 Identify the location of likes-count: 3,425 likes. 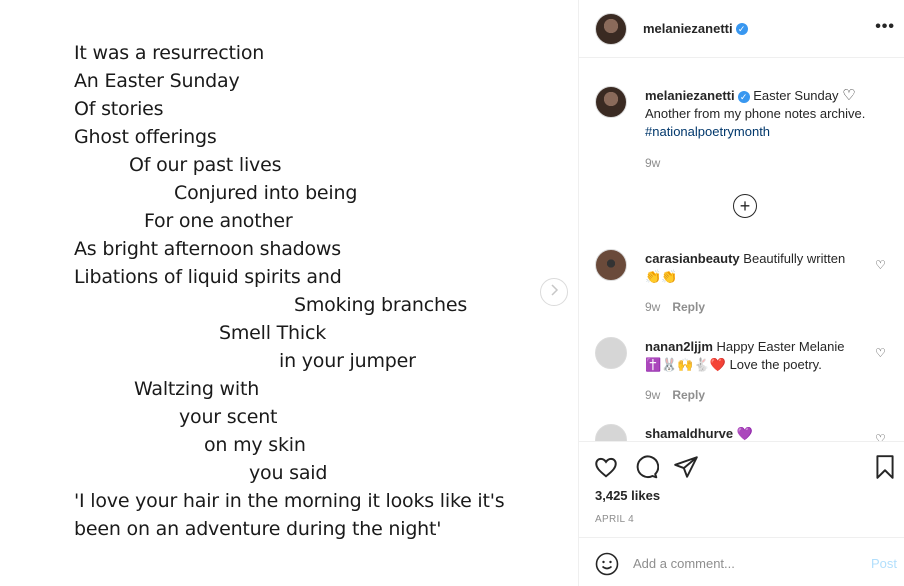
(627, 495).